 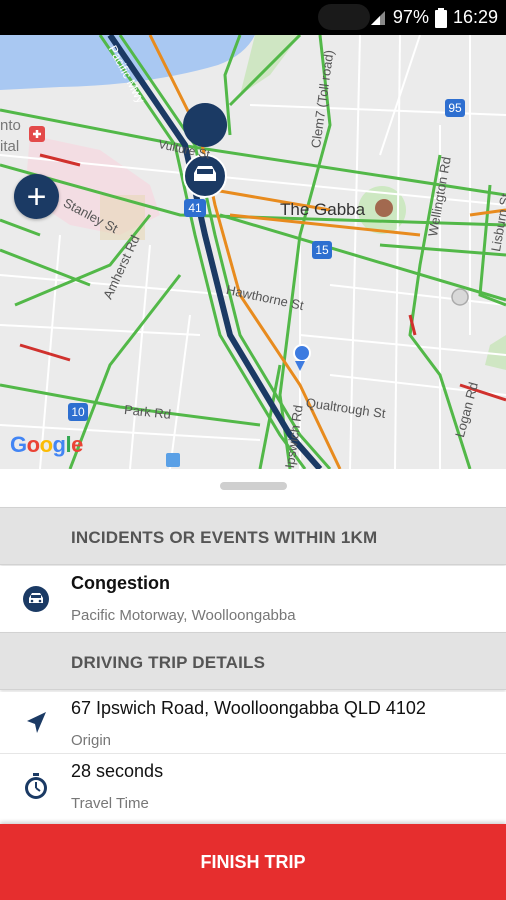 I want to click on label-the-gabba: The Gabba, so click(x=322, y=210).